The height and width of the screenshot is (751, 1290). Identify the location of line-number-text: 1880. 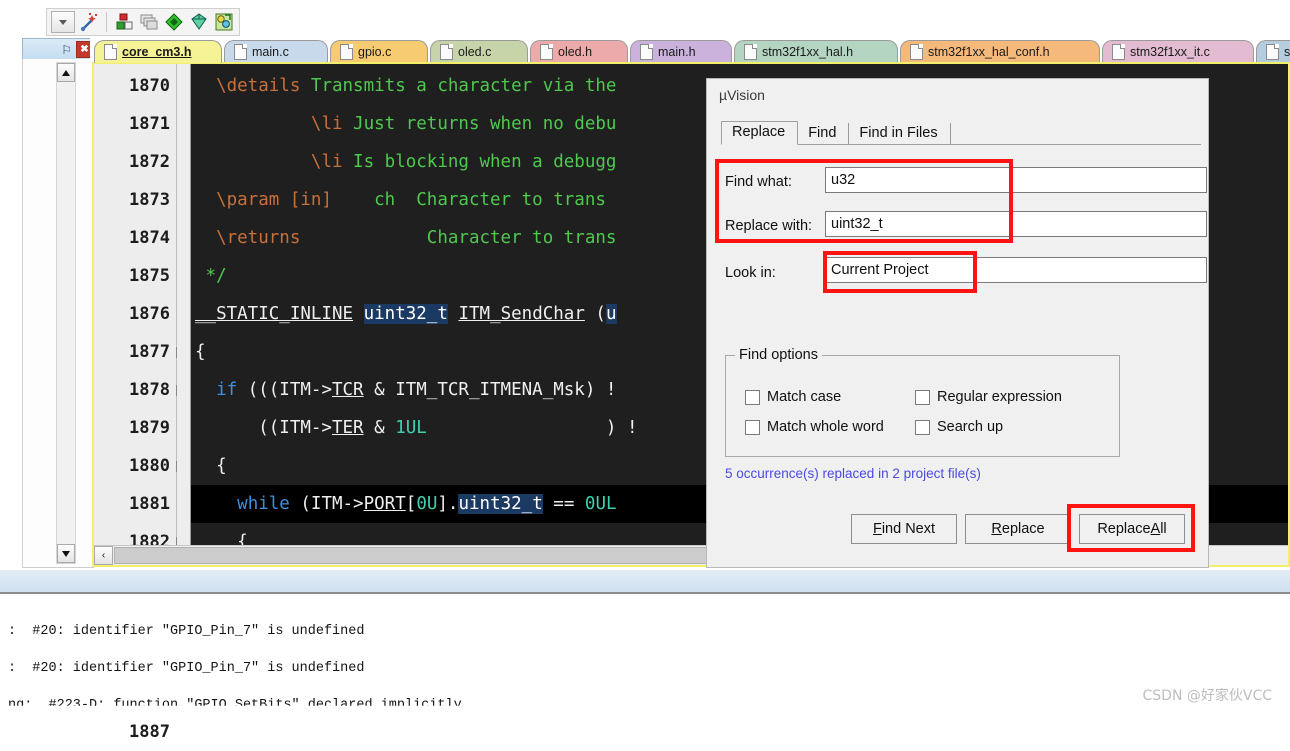
(149, 466).